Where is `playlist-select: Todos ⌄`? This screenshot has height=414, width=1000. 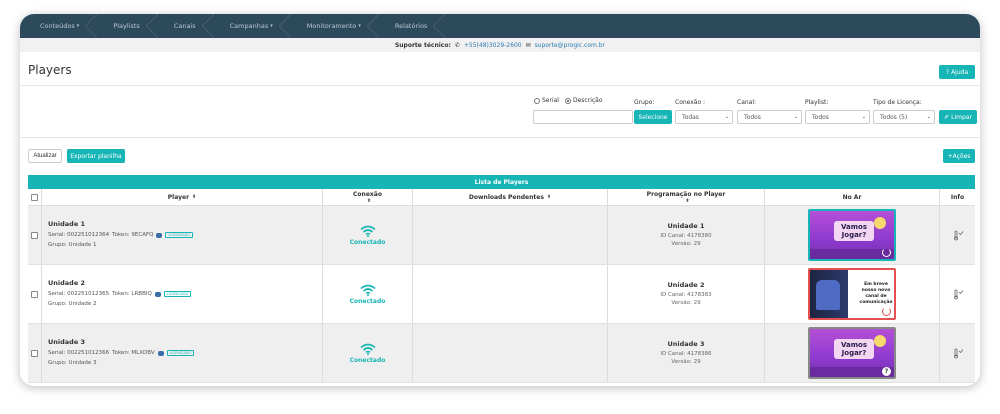 playlist-select: Todos ⌄ is located at coordinates (837, 117).